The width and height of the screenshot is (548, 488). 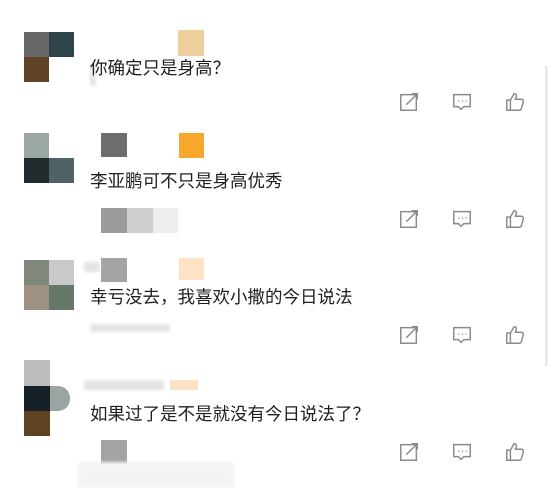 What do you see at coordinates (230, 415) in the screenshot?
I see `comment-text: 如果过了是不是就没有今日说法了？` at bounding box center [230, 415].